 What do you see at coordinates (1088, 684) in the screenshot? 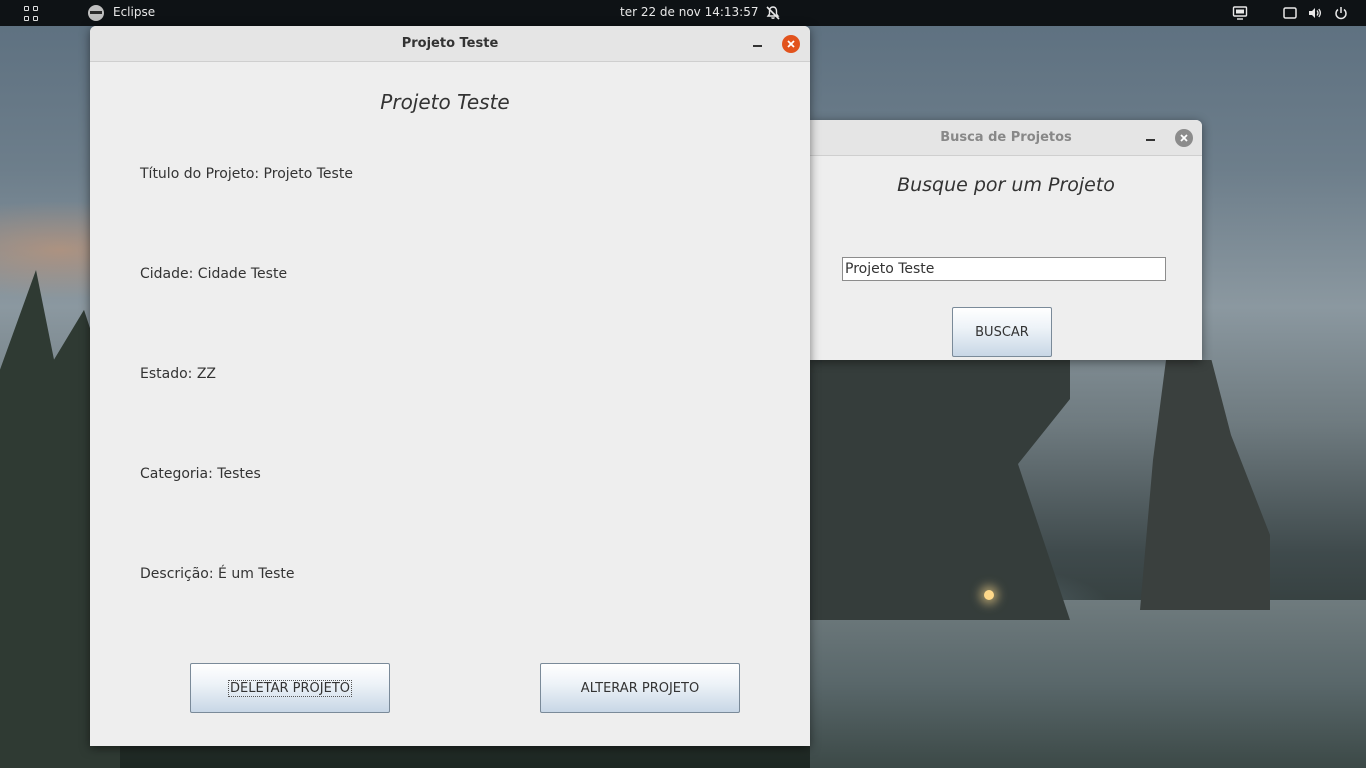
I see `wallpaper-sea` at bounding box center [1088, 684].